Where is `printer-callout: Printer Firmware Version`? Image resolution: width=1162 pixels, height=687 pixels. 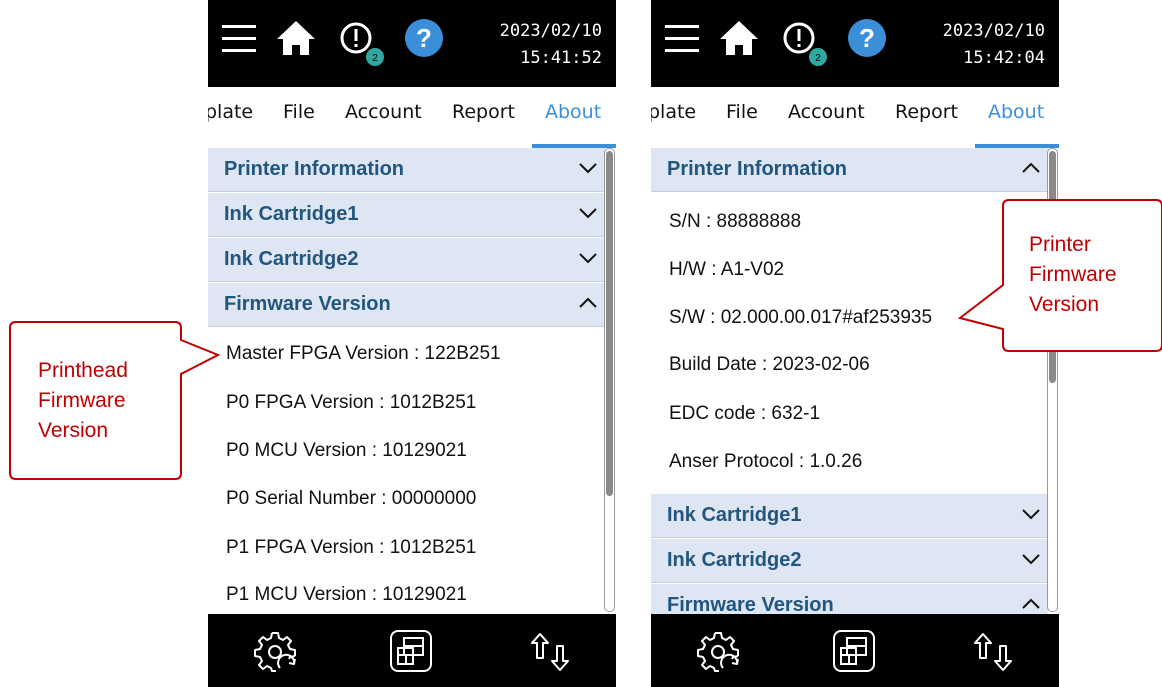 printer-callout: Printer Firmware Version is located at coordinates (1073, 275).